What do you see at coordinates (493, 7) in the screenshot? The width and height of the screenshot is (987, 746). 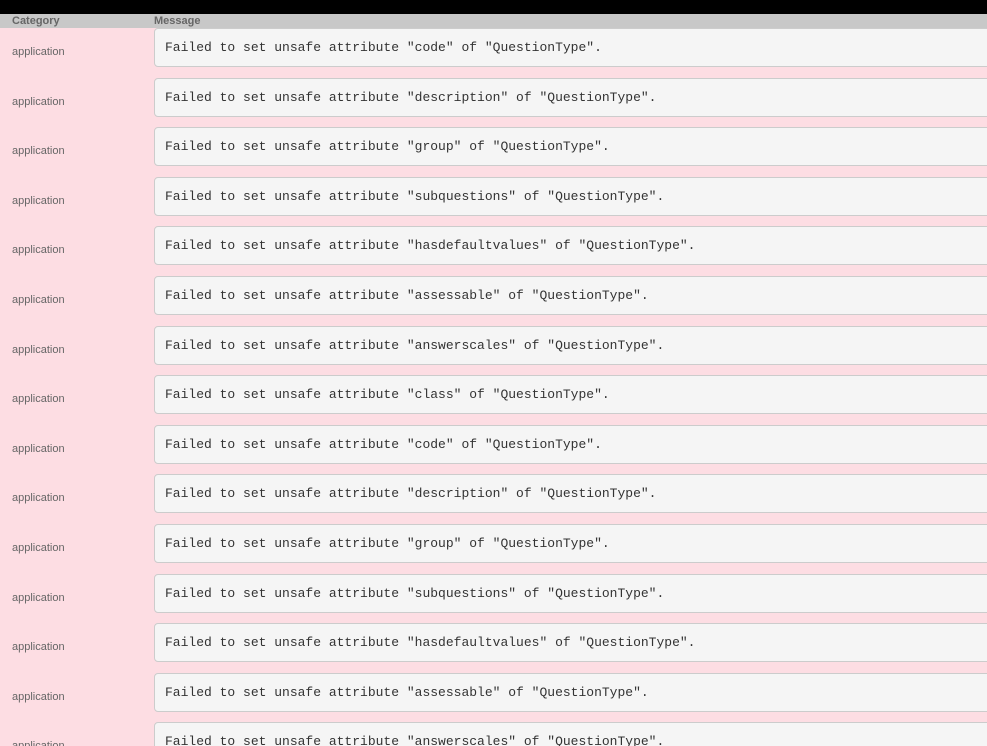 I see `top-bar` at bounding box center [493, 7].